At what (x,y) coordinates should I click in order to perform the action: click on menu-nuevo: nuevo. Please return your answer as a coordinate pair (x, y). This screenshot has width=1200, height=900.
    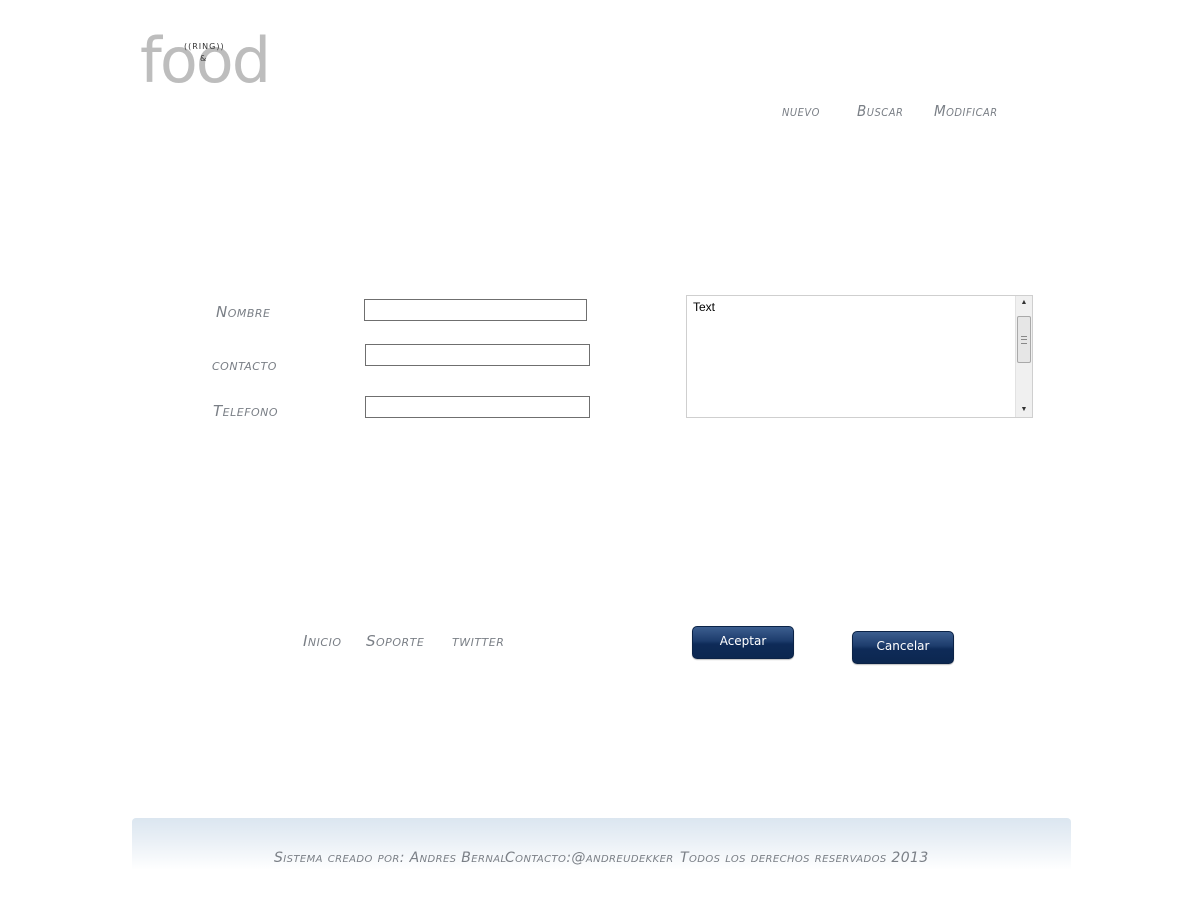
    Looking at the image, I should click on (801, 111).